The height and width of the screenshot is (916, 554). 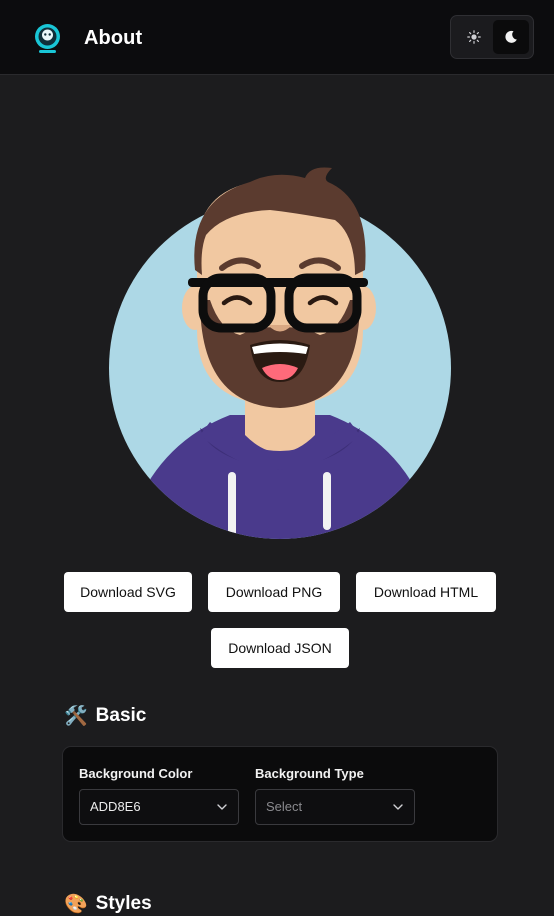 I want to click on styles-section-title: 🎨 Styles, so click(x=108, y=904).